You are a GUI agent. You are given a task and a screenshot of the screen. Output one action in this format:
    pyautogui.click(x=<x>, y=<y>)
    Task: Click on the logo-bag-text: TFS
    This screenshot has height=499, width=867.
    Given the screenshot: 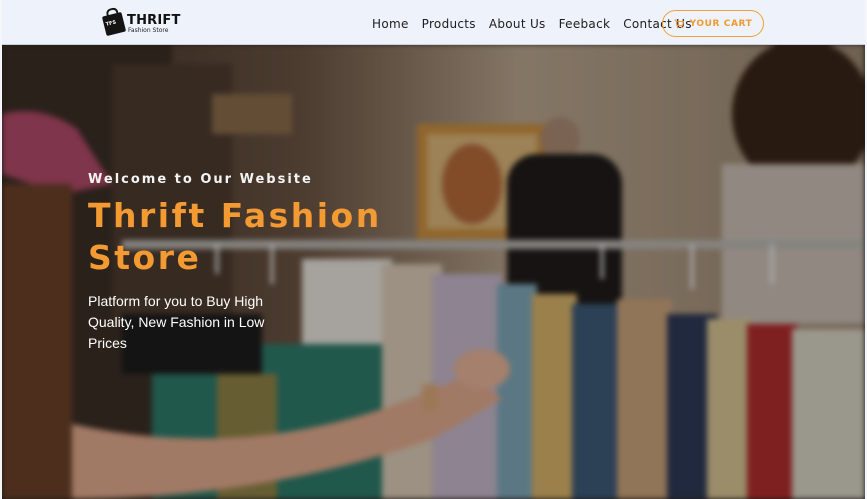 What is the action you would take?
    pyautogui.click(x=111, y=23)
    